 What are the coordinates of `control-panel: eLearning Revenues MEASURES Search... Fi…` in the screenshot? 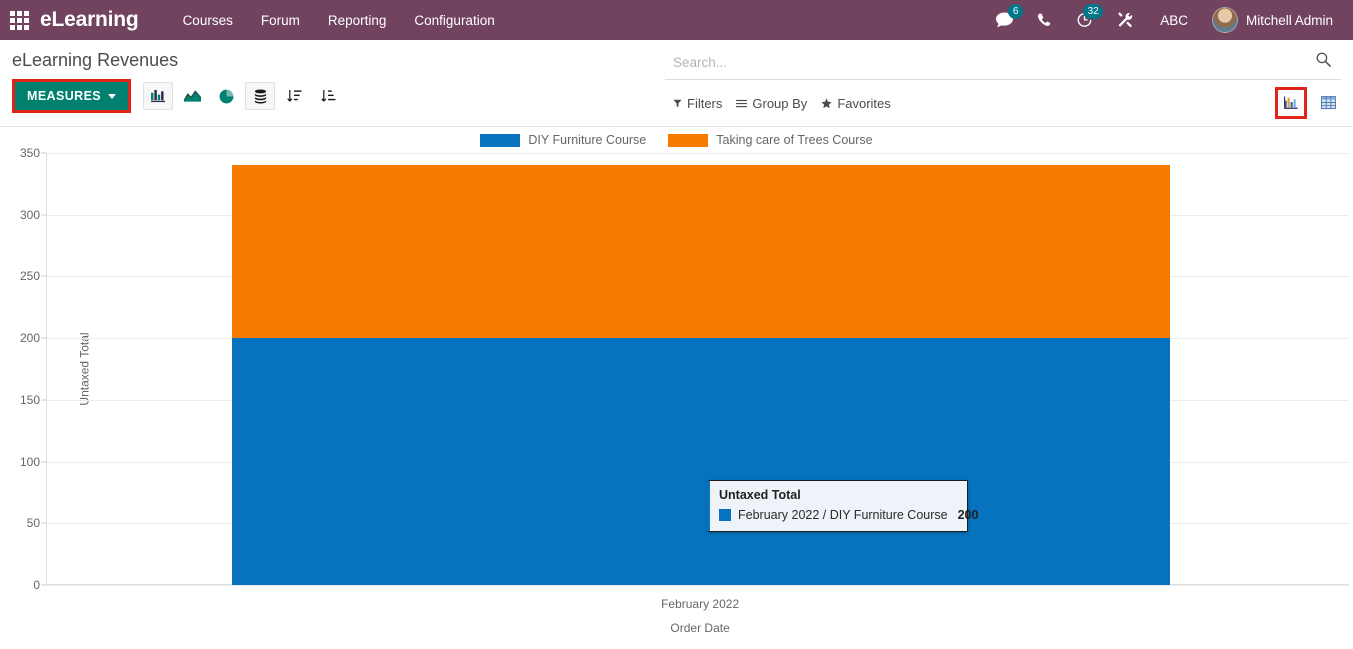 It's located at (676, 83).